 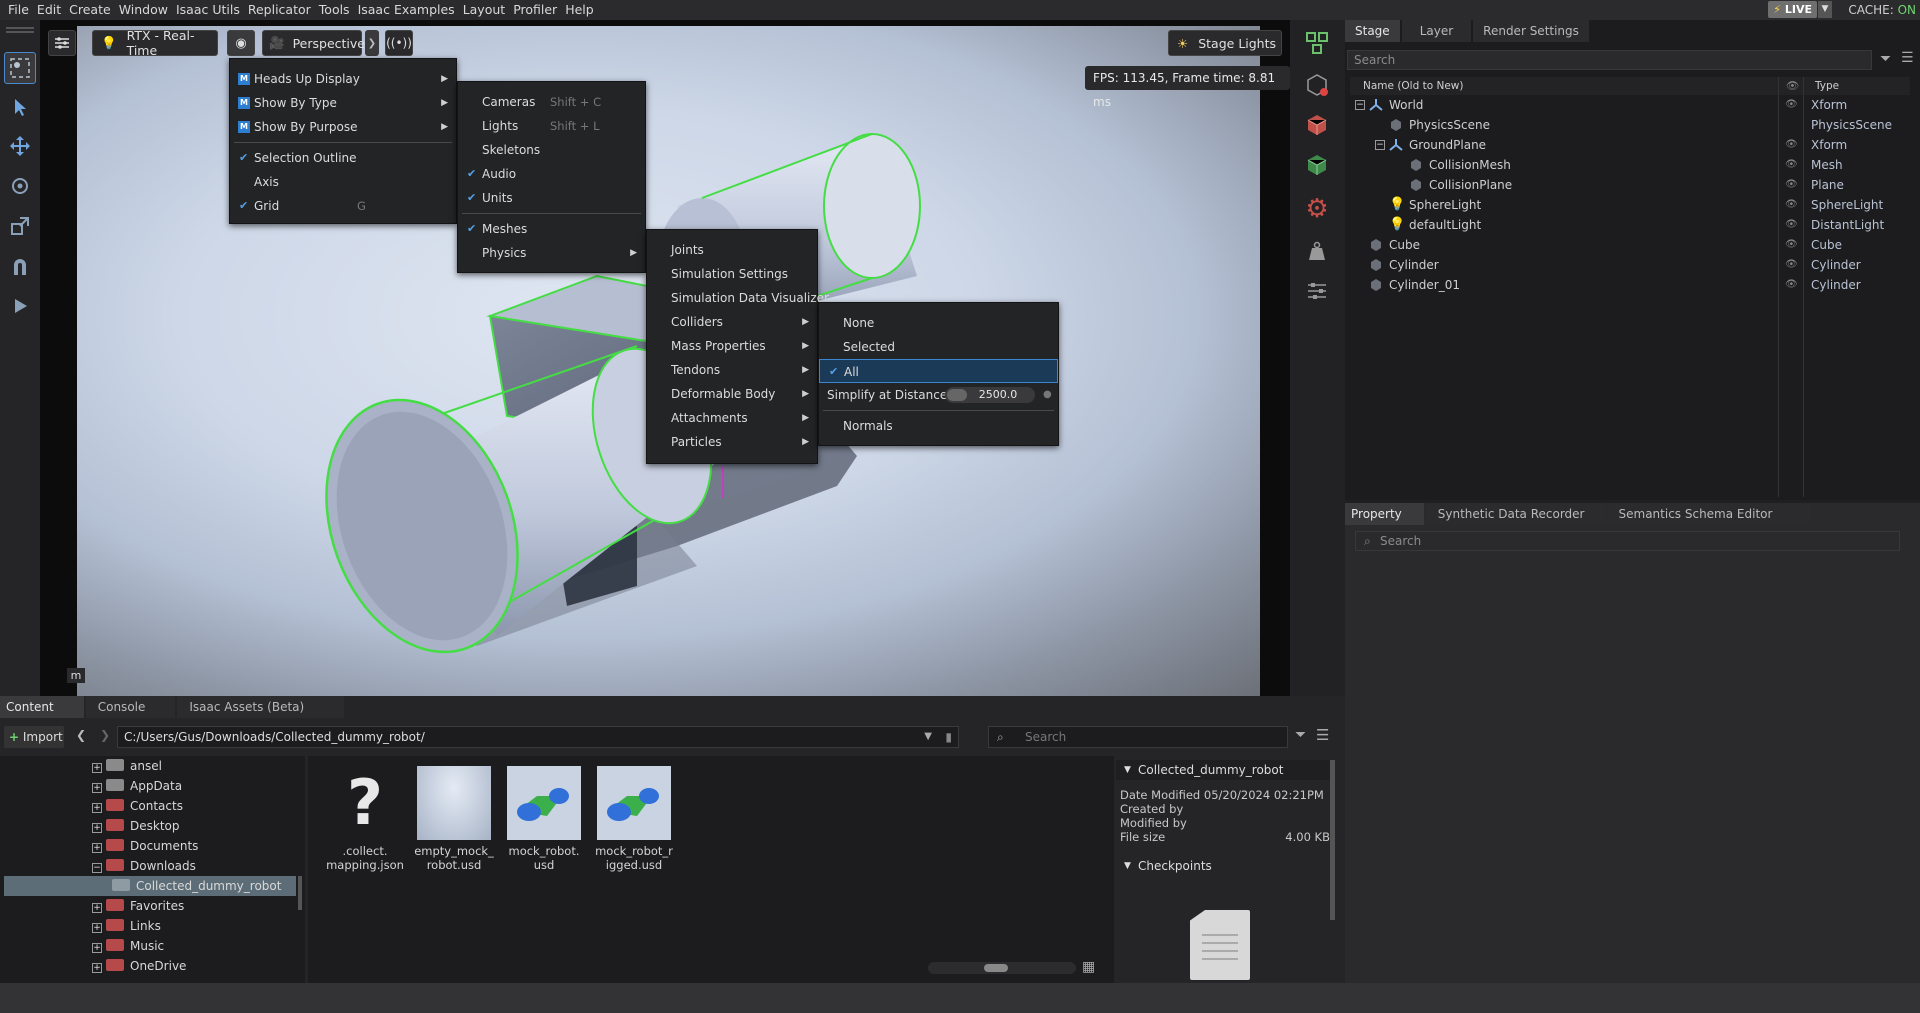 What do you see at coordinates (484, 10) in the screenshot?
I see `menu-layout: Layout` at bounding box center [484, 10].